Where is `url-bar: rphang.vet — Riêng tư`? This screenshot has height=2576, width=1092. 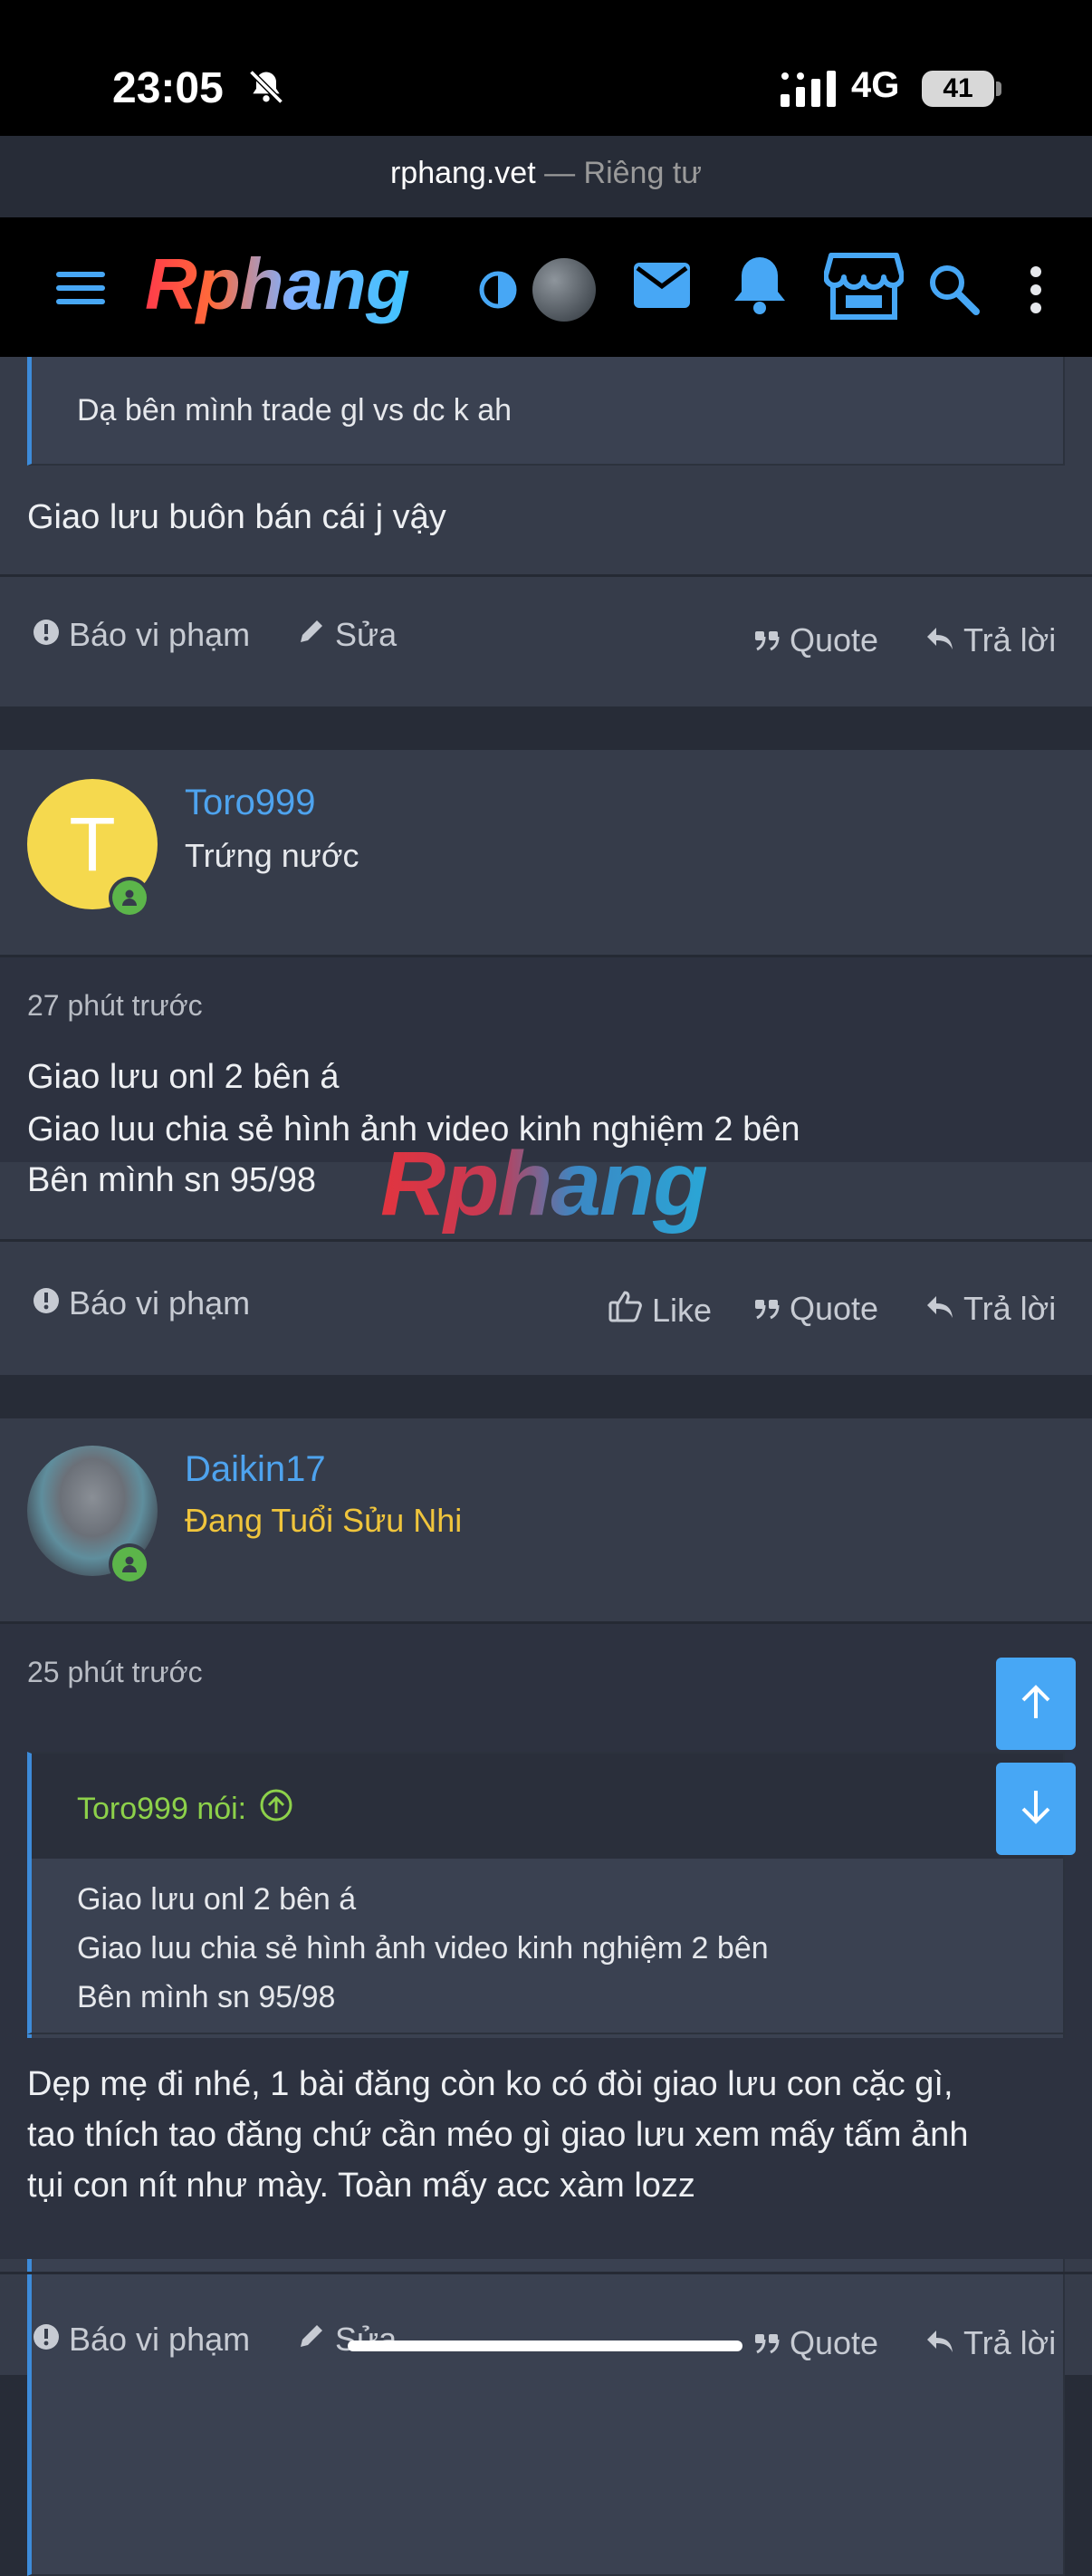 url-bar: rphang.vet — Riêng tư is located at coordinates (546, 173).